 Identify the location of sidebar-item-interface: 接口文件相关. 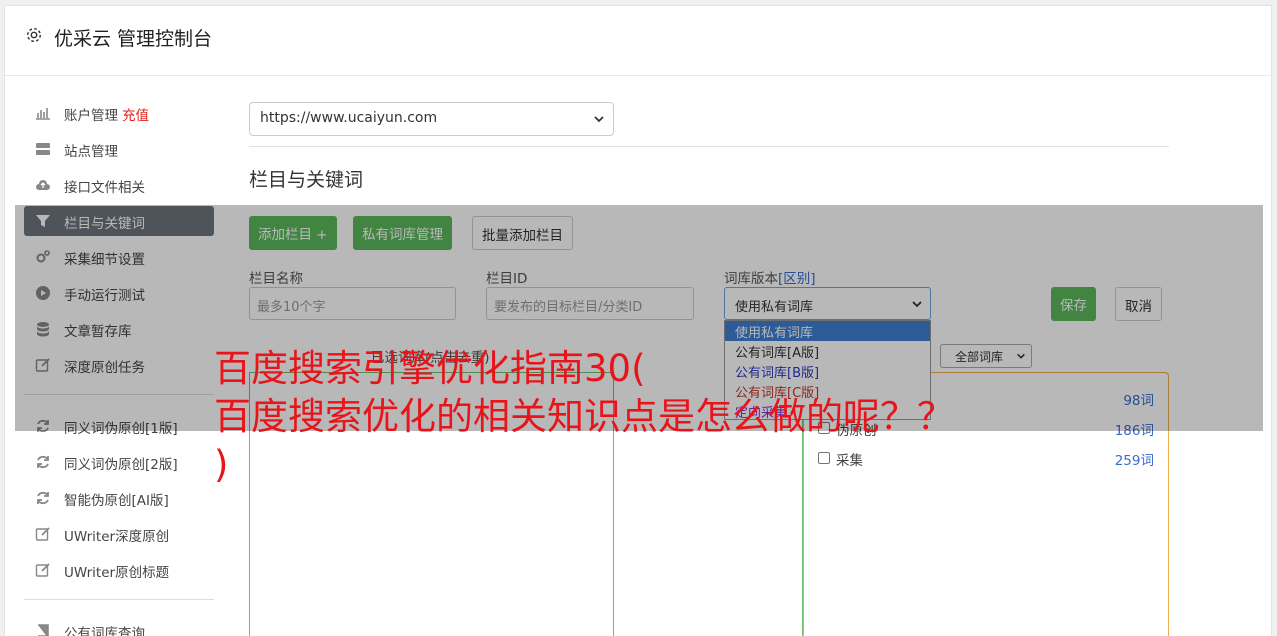
(119, 185).